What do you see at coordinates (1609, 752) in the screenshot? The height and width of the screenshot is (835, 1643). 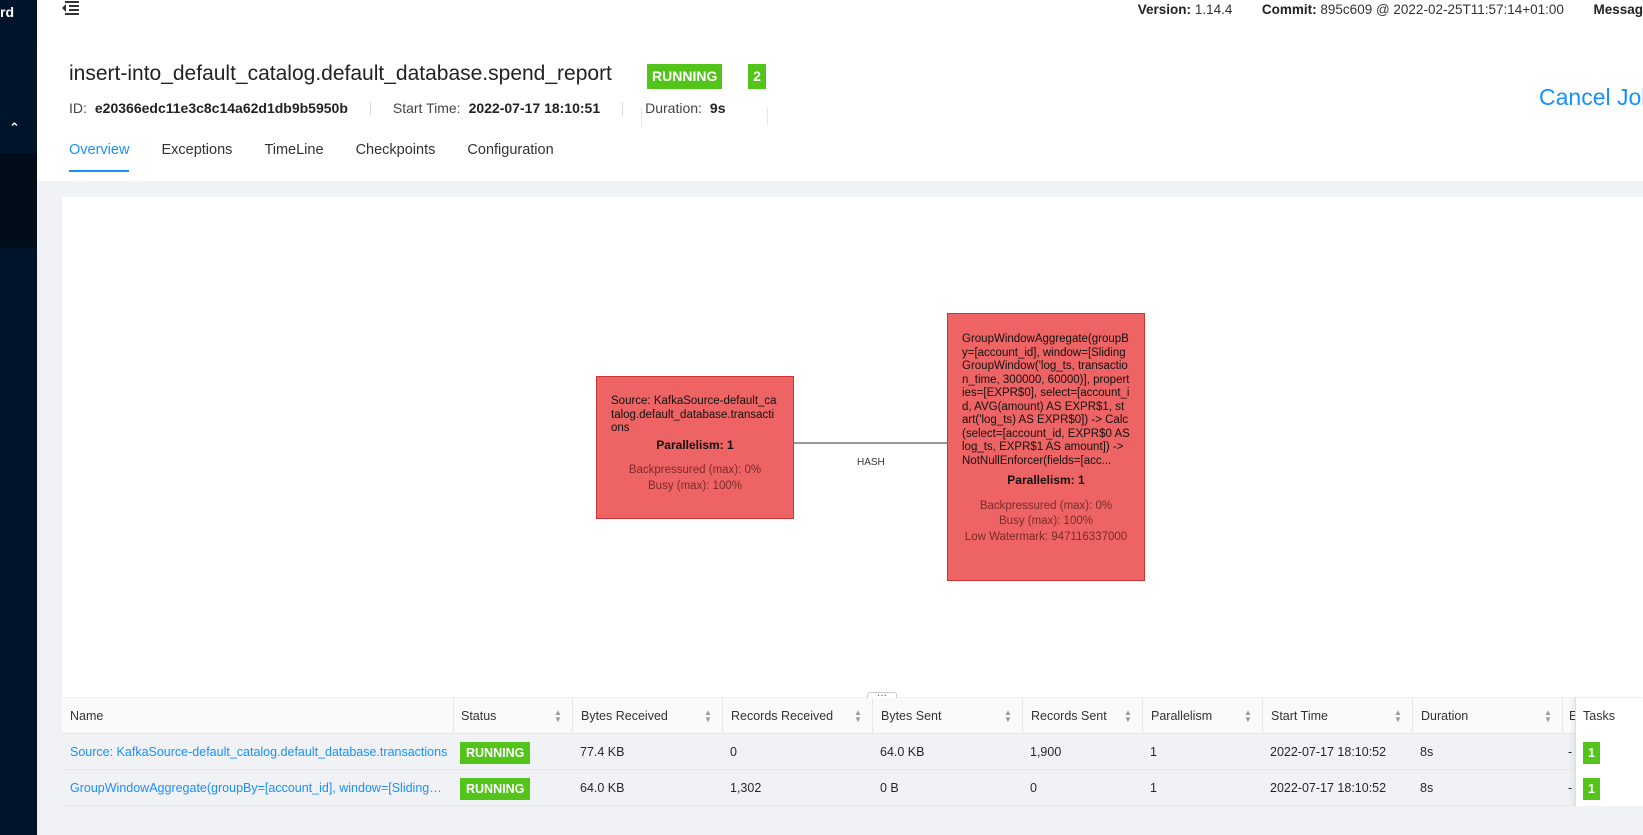 I see `tasks-column: Tasks 1 1` at bounding box center [1609, 752].